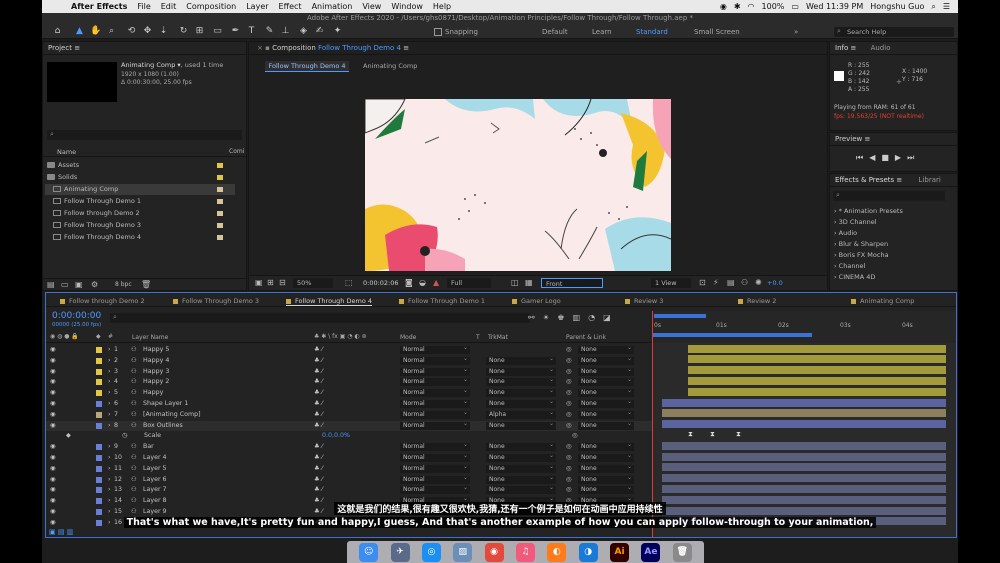  Describe the element at coordinates (671, 283) in the screenshot. I see `view-layout-select: 1 View` at that location.